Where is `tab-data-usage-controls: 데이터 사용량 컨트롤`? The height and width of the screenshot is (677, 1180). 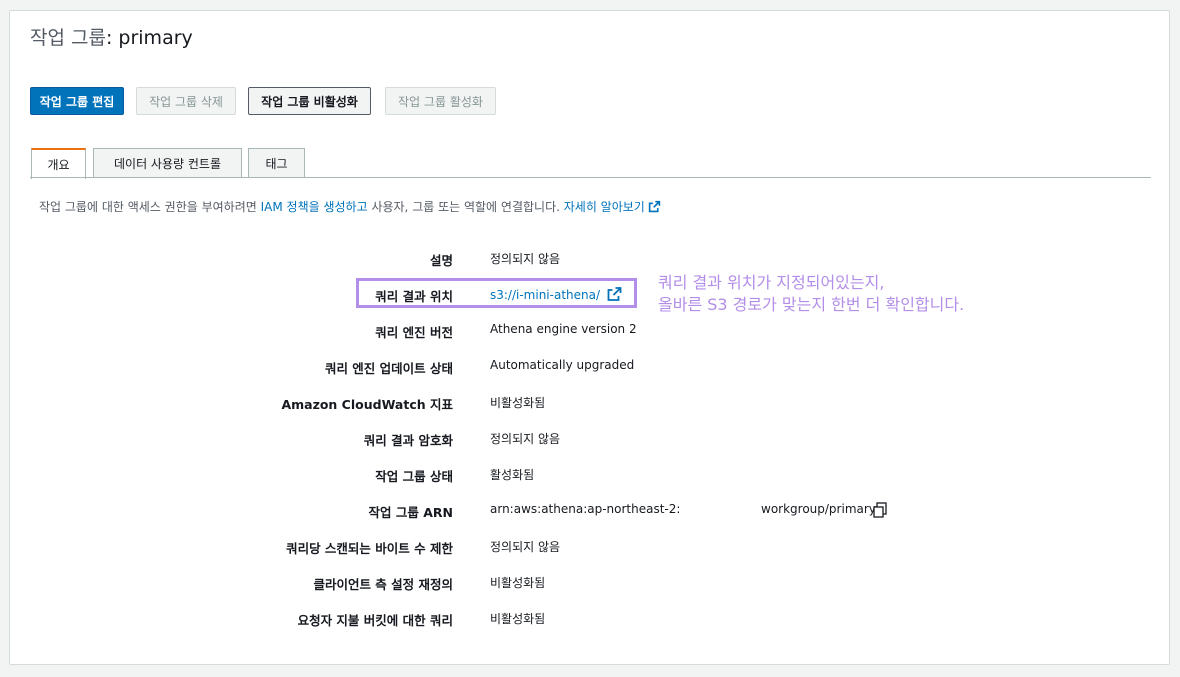
tab-data-usage-controls: 데이터 사용량 컨트롤 is located at coordinates (167, 163).